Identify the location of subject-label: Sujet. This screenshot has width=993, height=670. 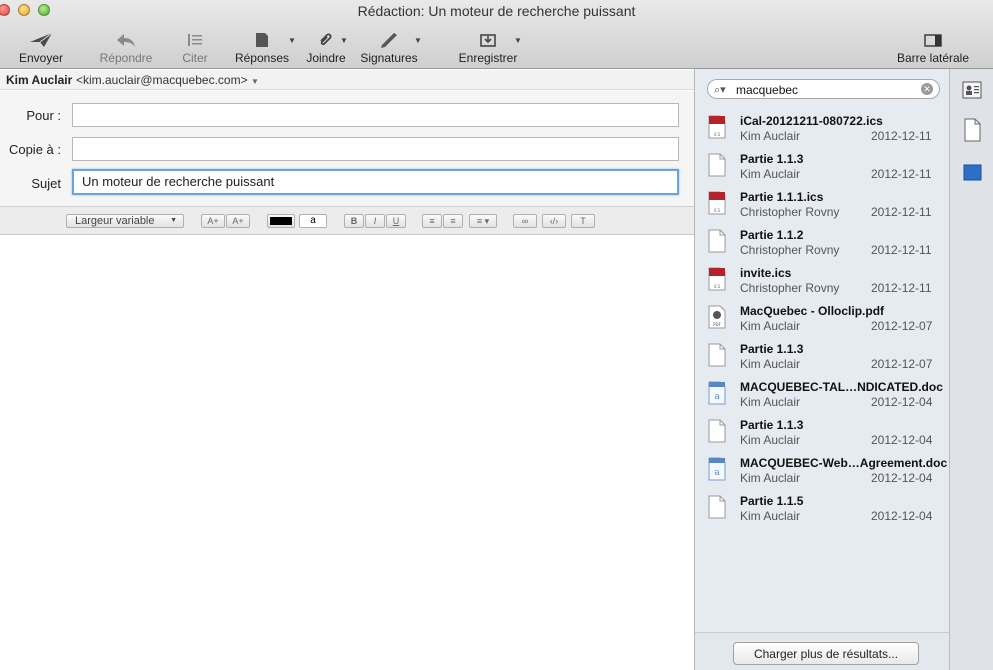
(46, 183).